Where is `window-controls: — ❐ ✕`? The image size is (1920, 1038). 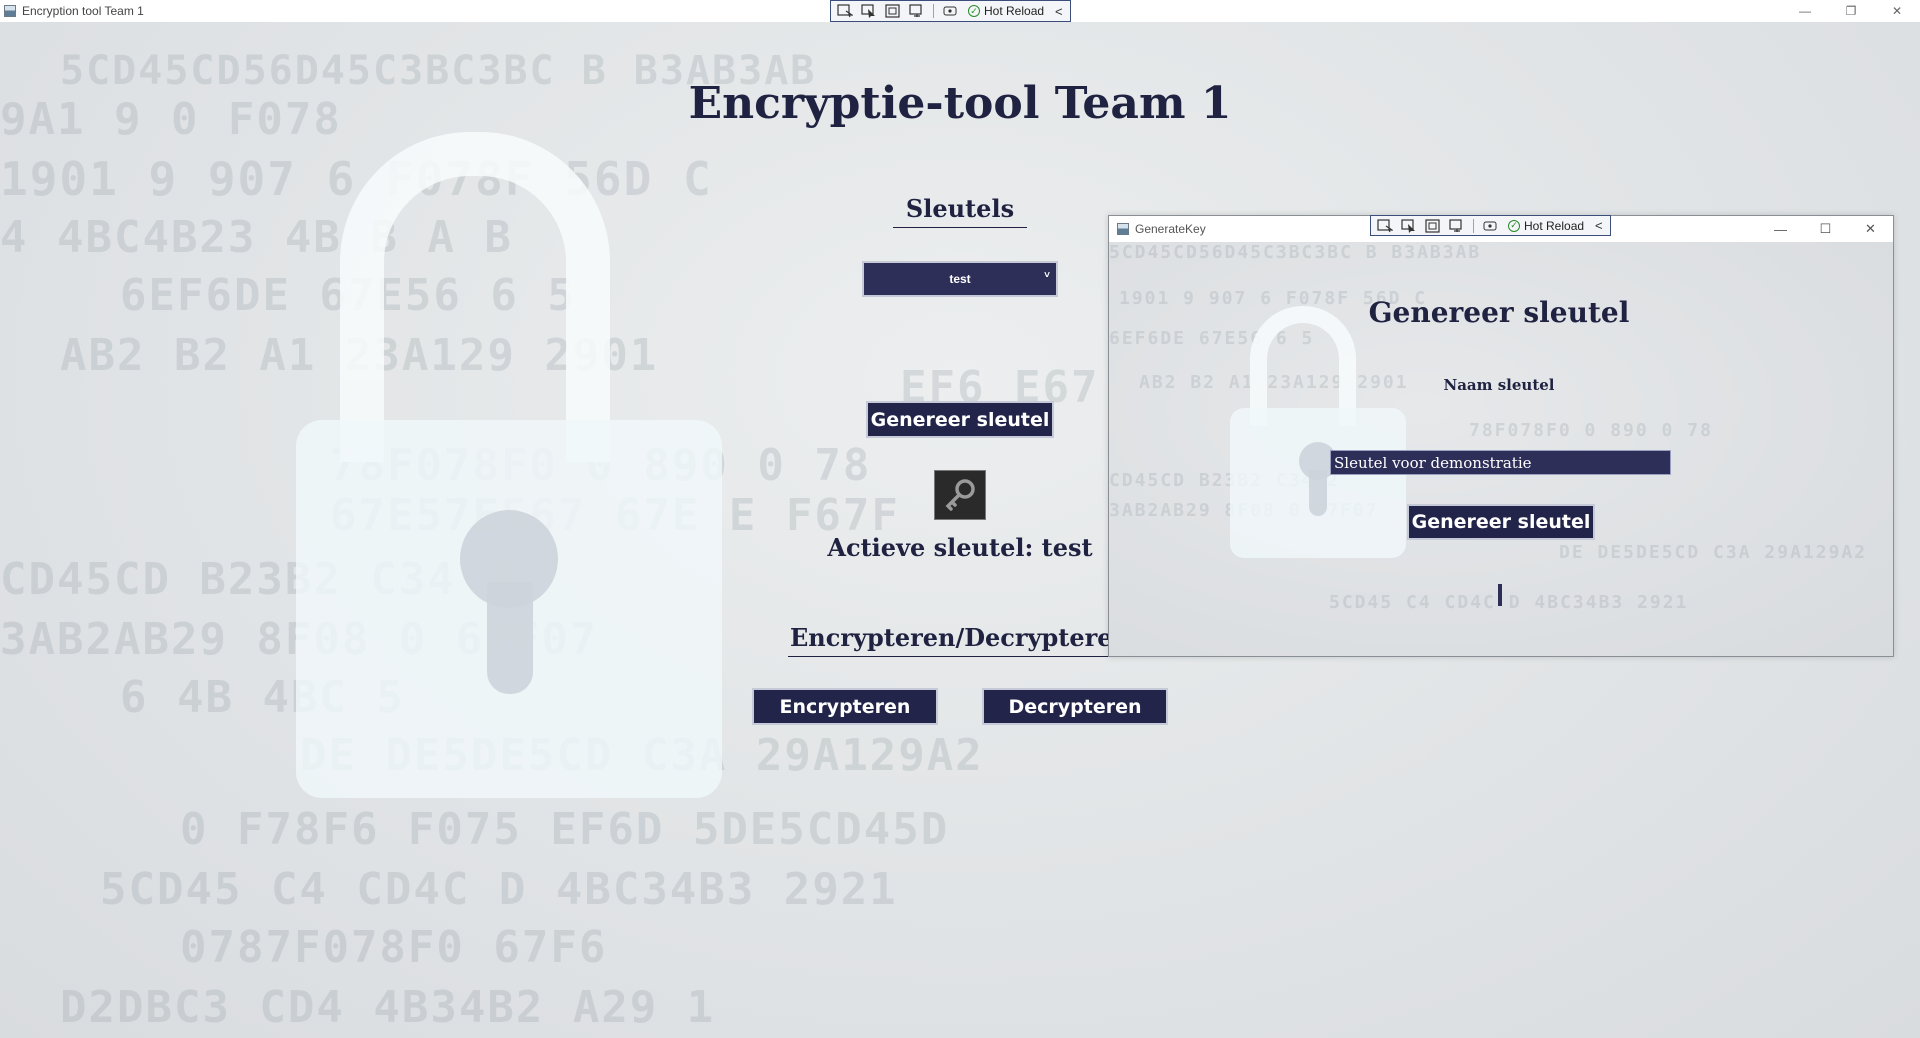 window-controls: — ❐ ✕ is located at coordinates (1851, 11).